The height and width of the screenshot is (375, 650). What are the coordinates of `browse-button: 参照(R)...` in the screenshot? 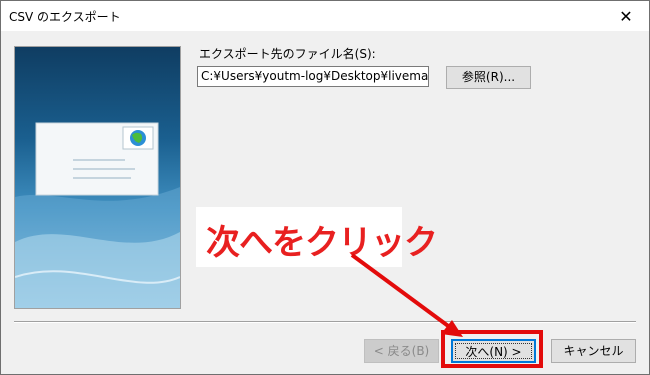 It's located at (488, 77).